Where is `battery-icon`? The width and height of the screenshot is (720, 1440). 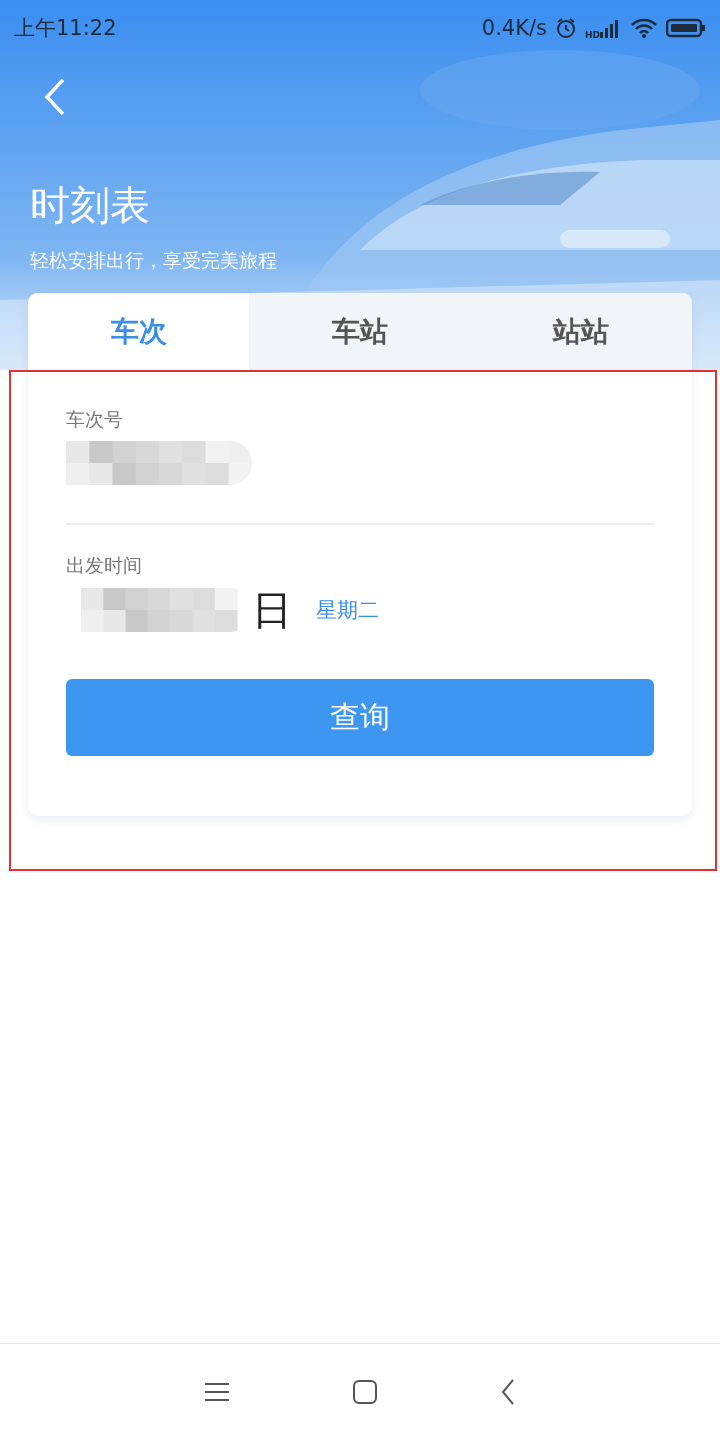 battery-icon is located at coordinates (686, 27).